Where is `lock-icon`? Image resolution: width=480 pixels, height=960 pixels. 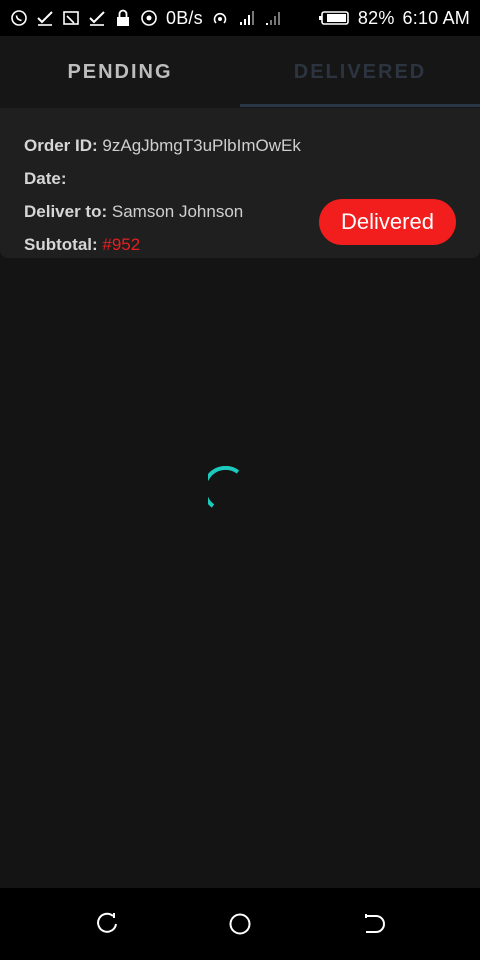
lock-icon is located at coordinates (123, 18).